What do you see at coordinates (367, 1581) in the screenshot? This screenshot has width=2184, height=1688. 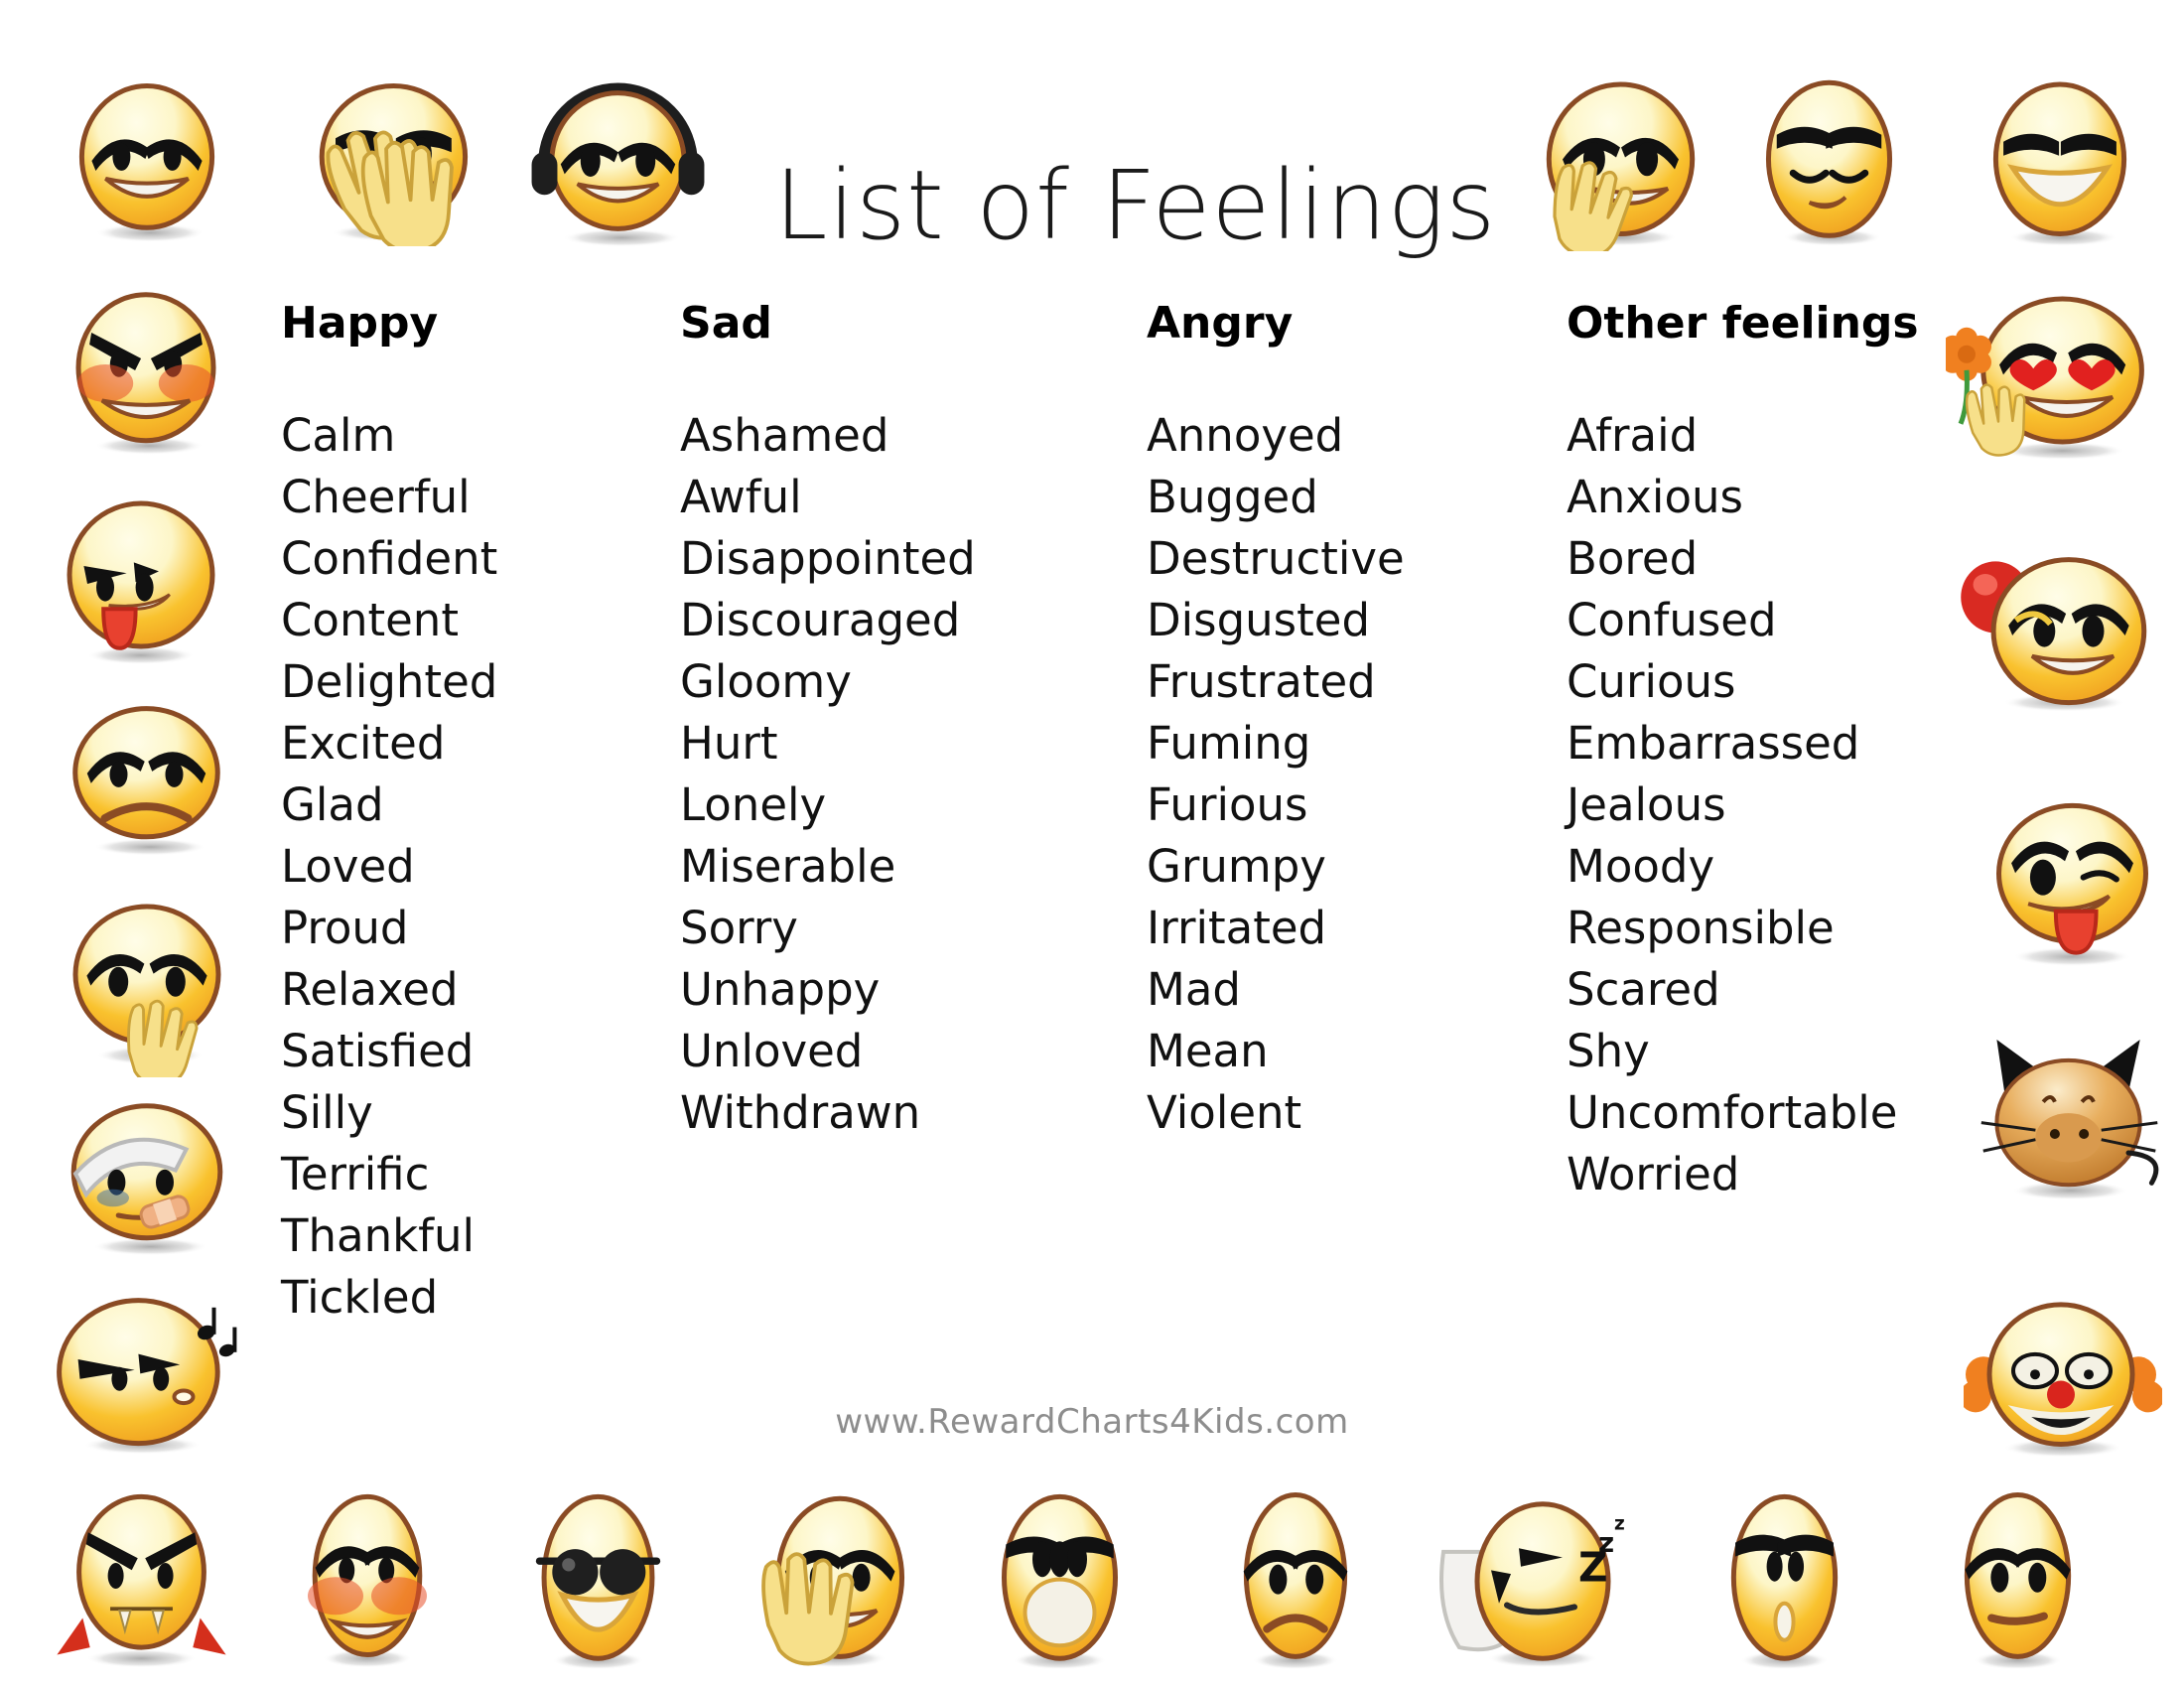 I see `blushing-embarrassed-smiley-icon` at bounding box center [367, 1581].